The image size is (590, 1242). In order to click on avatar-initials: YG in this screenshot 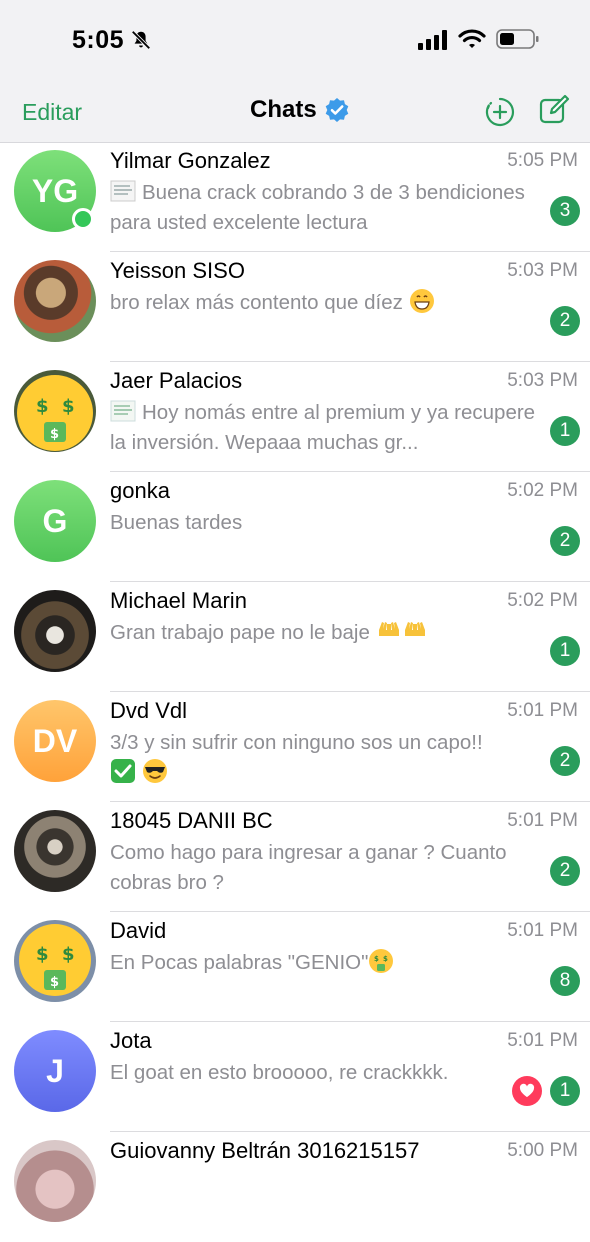, I will do `click(55, 190)`.